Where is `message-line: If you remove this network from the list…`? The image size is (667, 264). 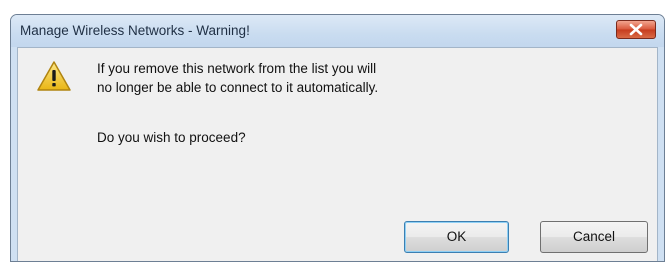
message-line: If you remove this network from the list… is located at coordinates (237, 68).